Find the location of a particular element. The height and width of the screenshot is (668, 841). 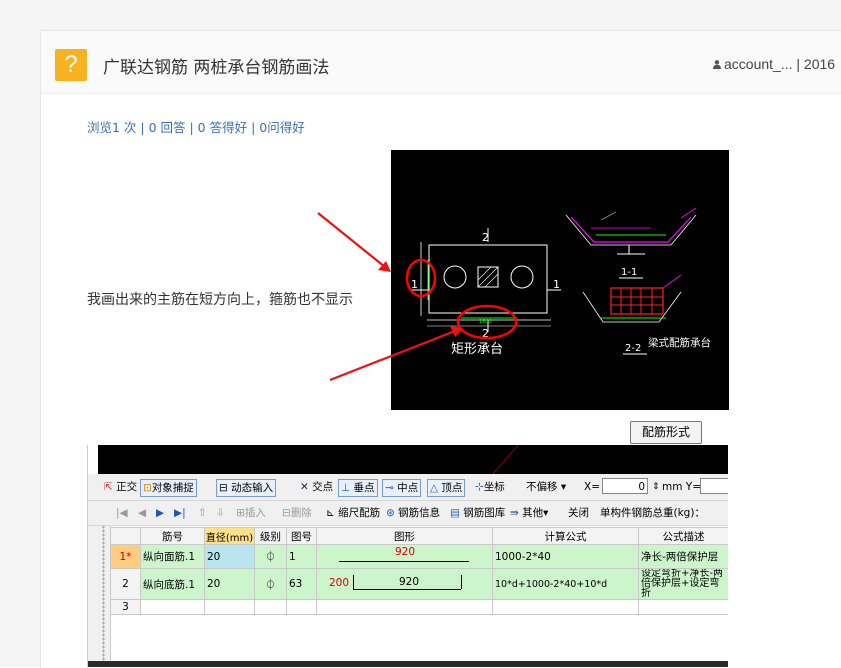

shape-hook-length: 200 is located at coordinates (339, 583).